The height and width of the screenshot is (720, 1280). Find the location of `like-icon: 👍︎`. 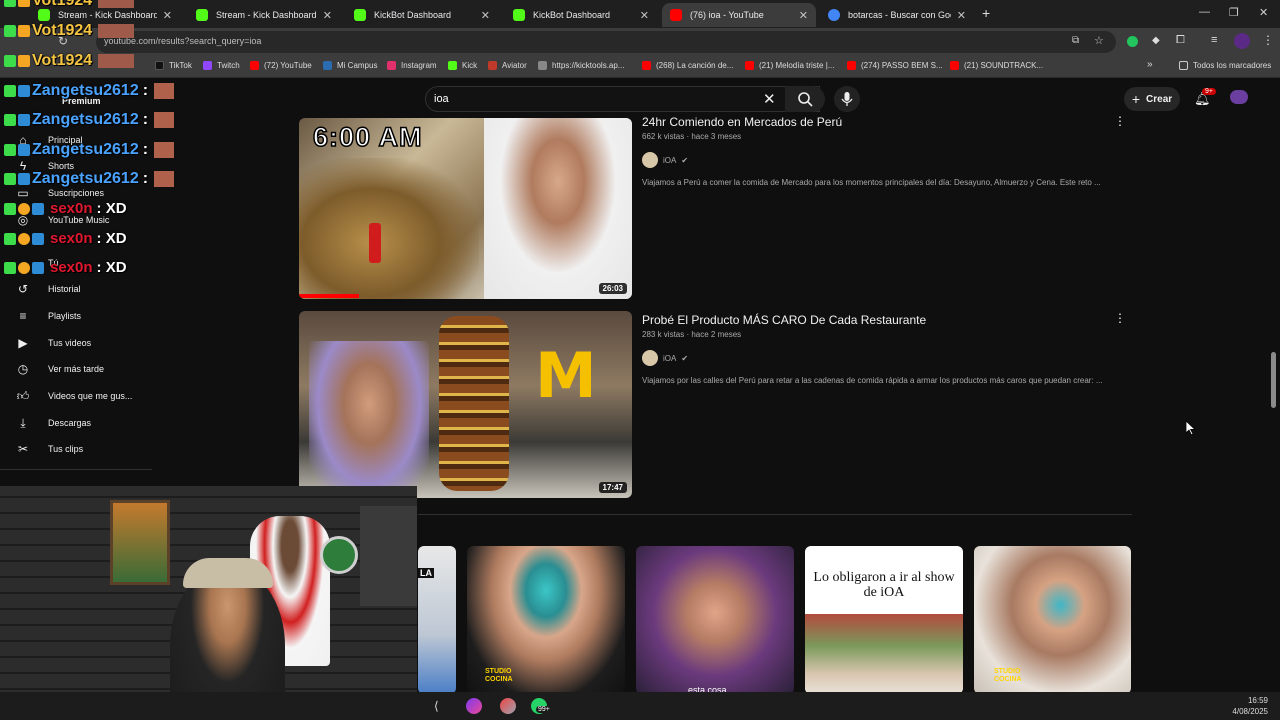

like-icon: 👍︎ is located at coordinates (23, 395).